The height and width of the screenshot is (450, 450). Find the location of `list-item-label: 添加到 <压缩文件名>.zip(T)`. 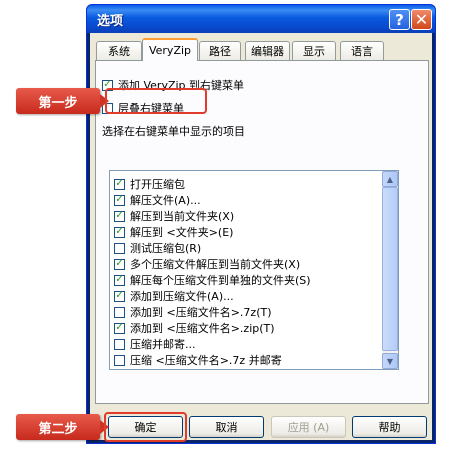

list-item-label: 添加到 <压缩文件名>.zip(T) is located at coordinates (202, 328).